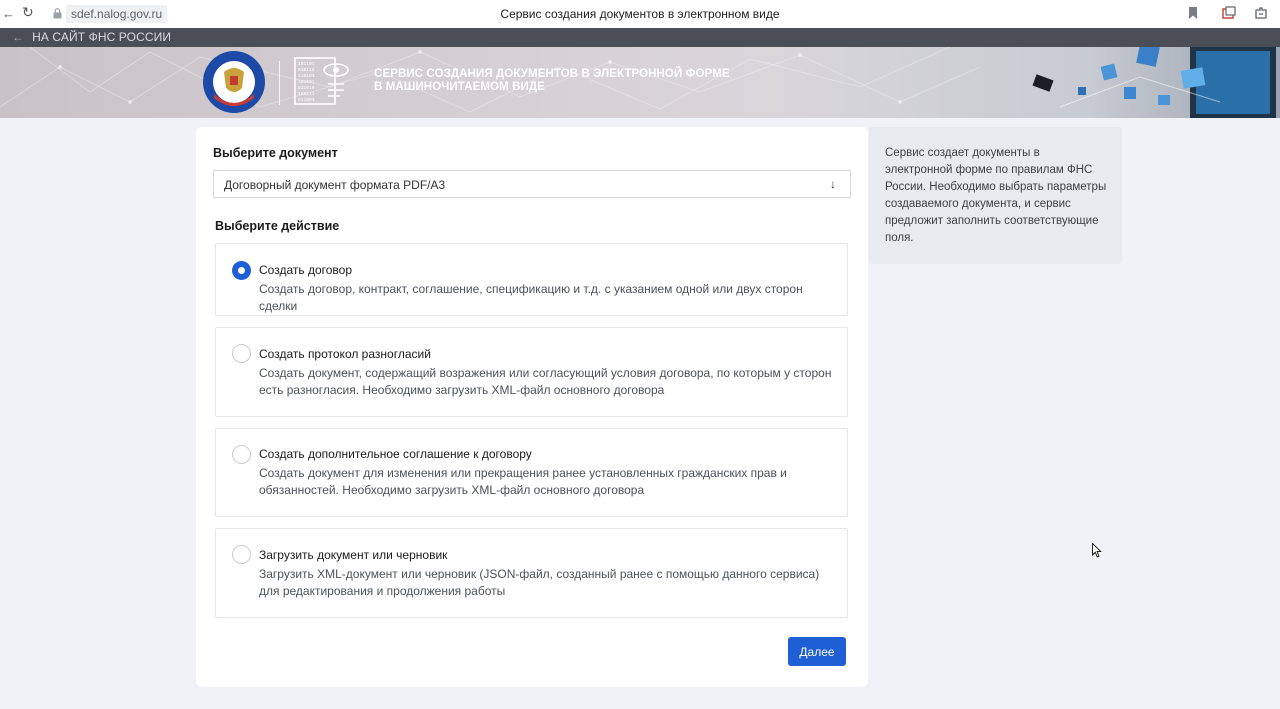  I want to click on service-title-line2: В МАШИНОЧИТАЕМОМ ВИДЕ, so click(459, 87).